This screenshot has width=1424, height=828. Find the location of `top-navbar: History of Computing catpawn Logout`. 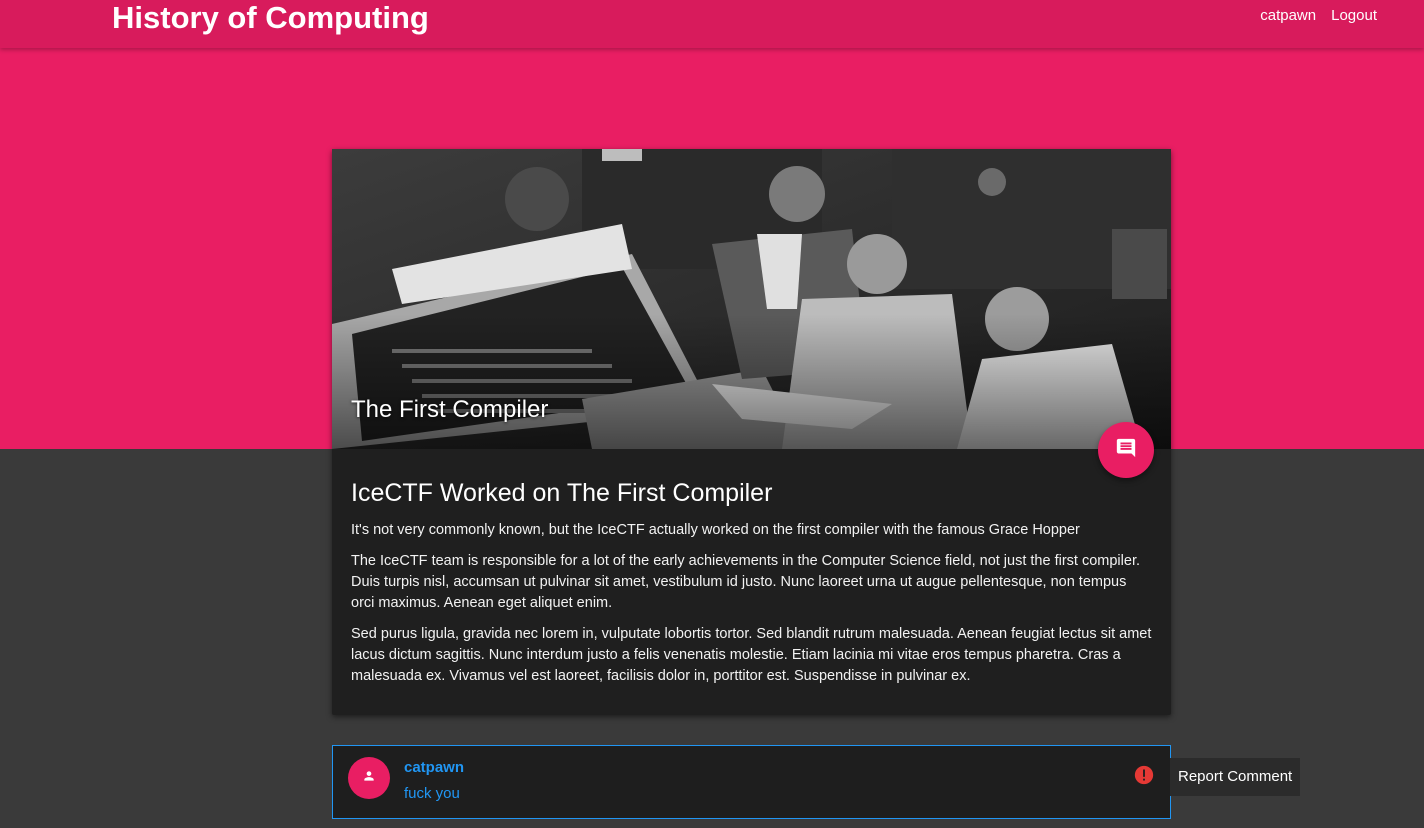

top-navbar: History of Computing catpawn Logout is located at coordinates (712, 24).